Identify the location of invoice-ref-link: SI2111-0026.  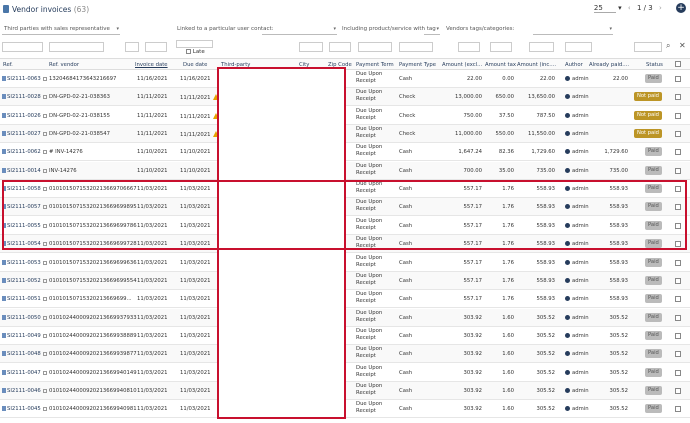
(24, 115).